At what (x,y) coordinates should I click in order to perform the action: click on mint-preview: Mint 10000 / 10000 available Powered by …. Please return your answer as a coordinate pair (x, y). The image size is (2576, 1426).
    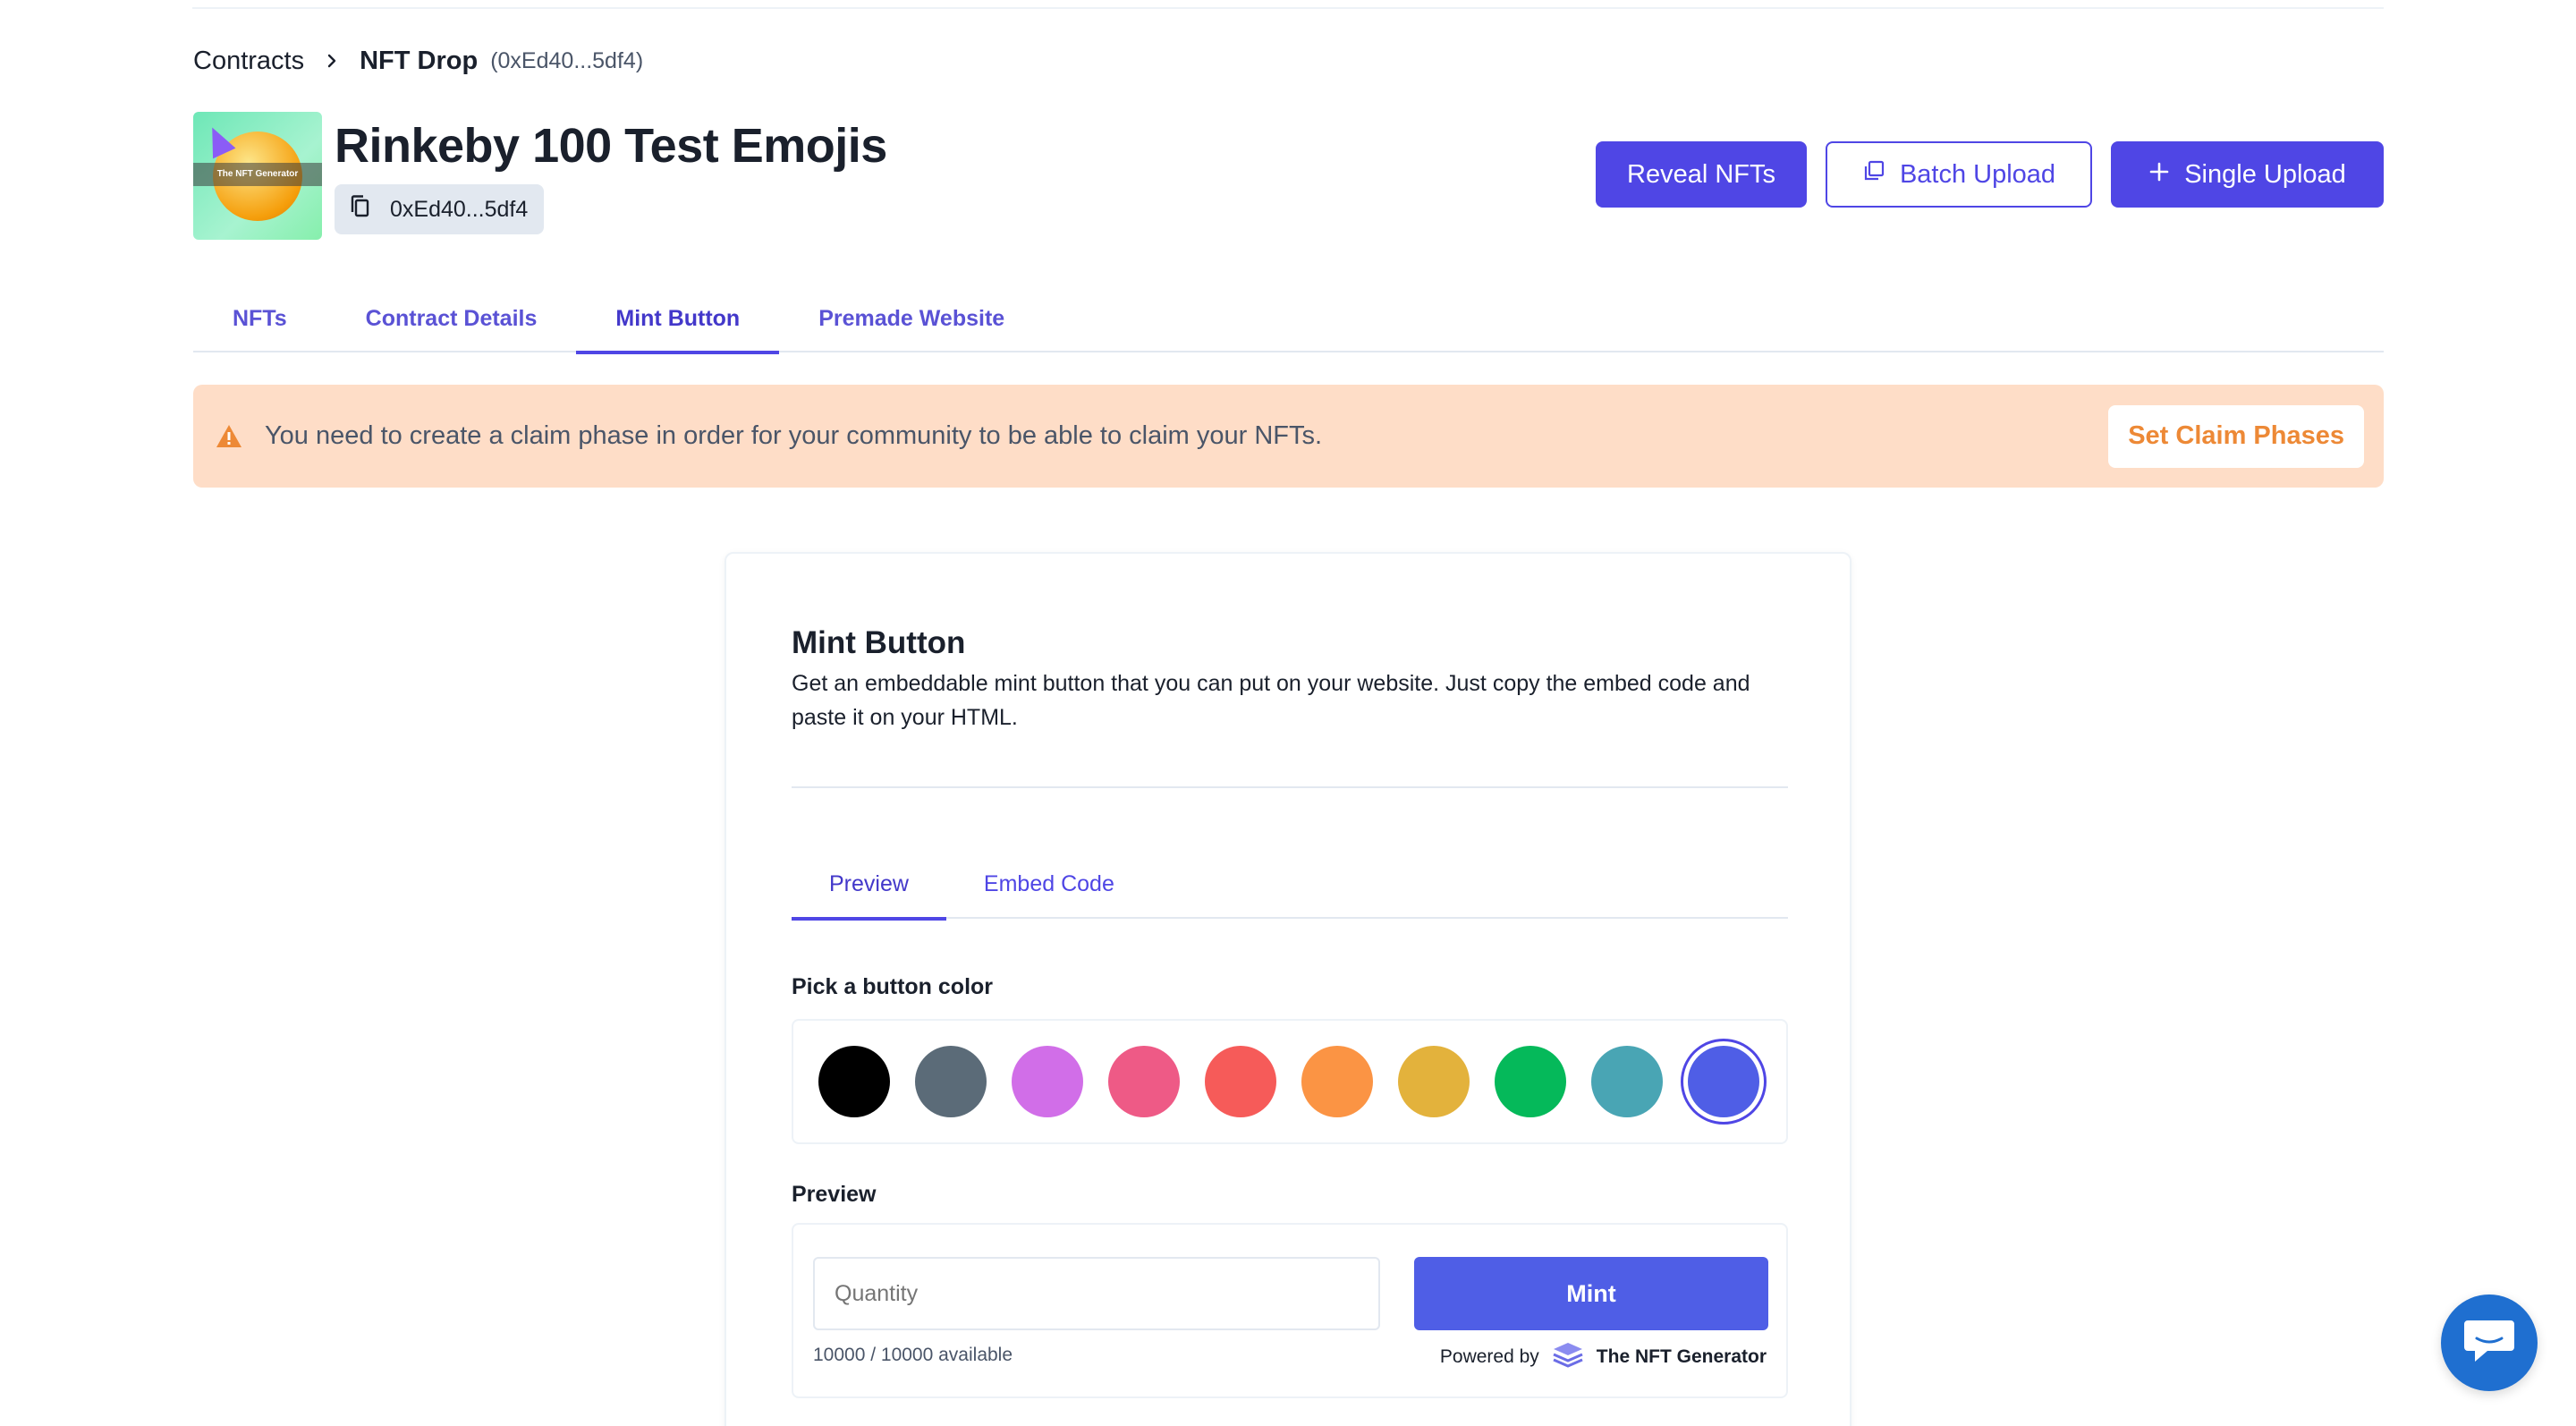
    Looking at the image, I should click on (1290, 1311).